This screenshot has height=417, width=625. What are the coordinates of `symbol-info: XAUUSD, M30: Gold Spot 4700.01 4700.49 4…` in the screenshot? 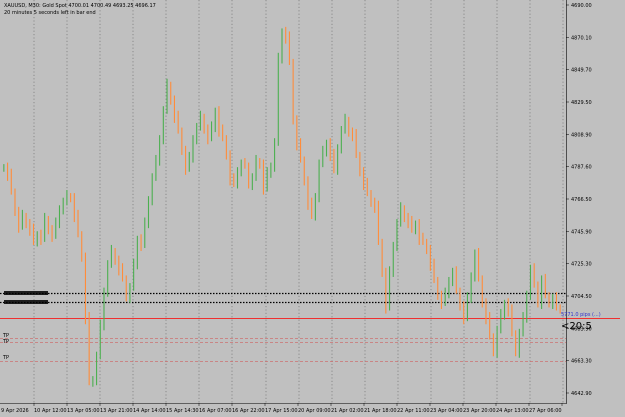 It's located at (80, 6).